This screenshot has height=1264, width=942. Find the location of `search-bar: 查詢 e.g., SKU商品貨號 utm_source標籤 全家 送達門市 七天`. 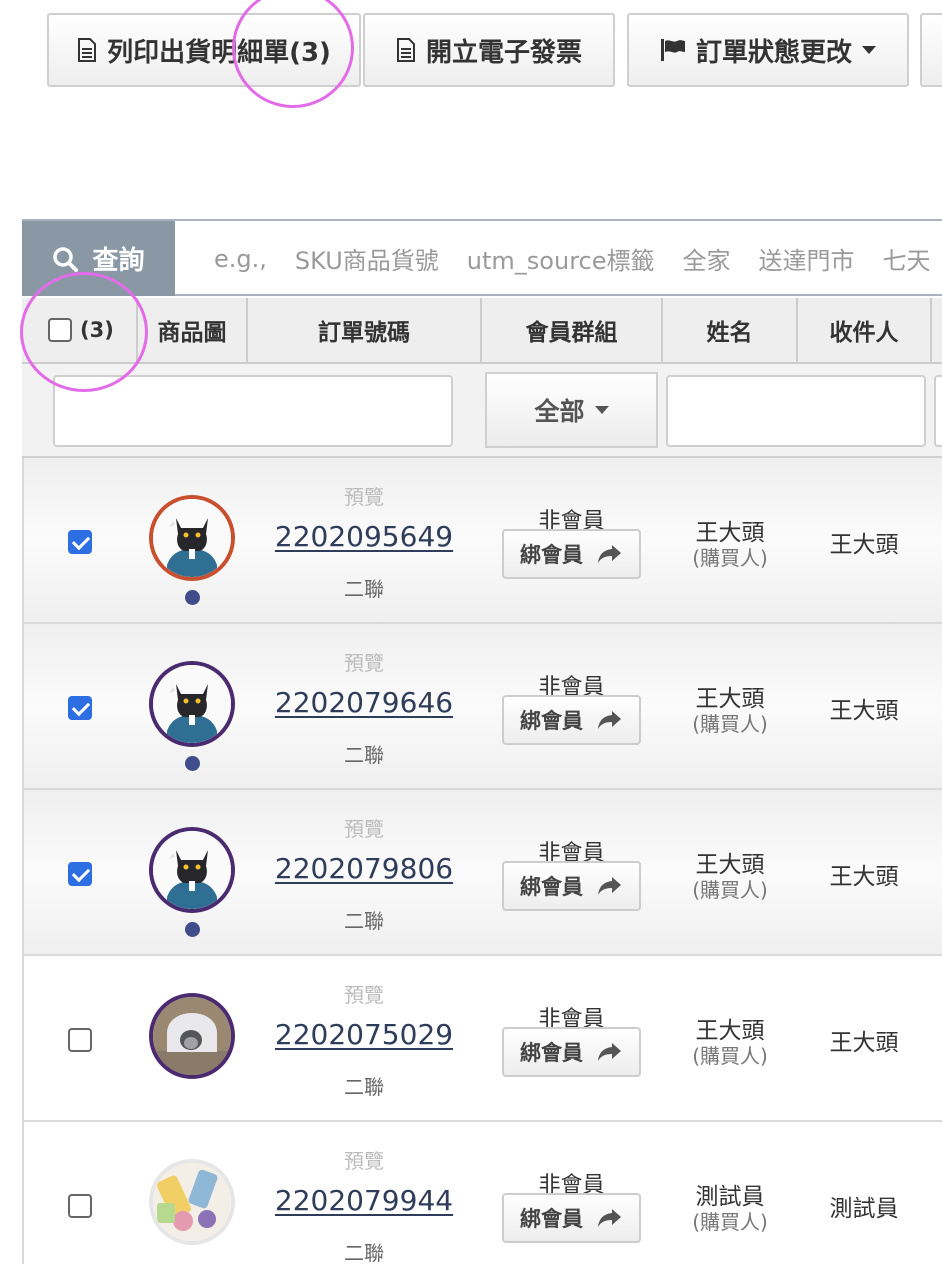

search-bar: 查詢 e.g., SKU商品貨號 utm_source標籤 全家 送達門市 七天 is located at coordinates (482, 257).